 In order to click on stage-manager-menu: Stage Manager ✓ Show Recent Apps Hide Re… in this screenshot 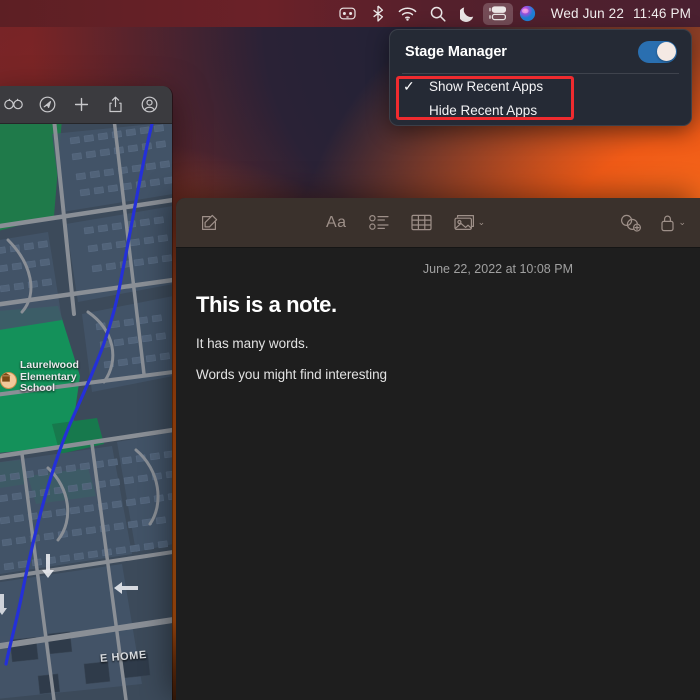, I will do `click(540, 77)`.